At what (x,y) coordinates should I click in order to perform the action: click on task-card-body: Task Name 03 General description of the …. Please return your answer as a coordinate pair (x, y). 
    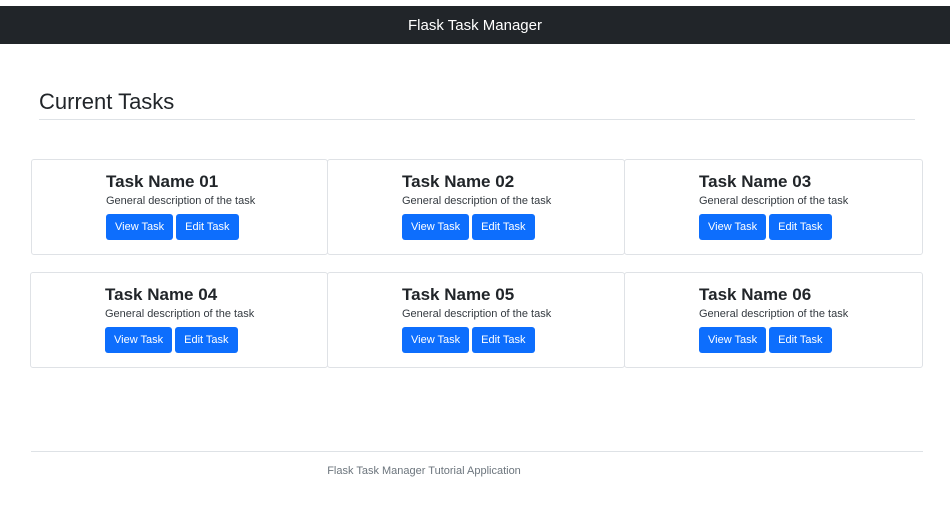
    Looking at the image, I should click on (773, 206).